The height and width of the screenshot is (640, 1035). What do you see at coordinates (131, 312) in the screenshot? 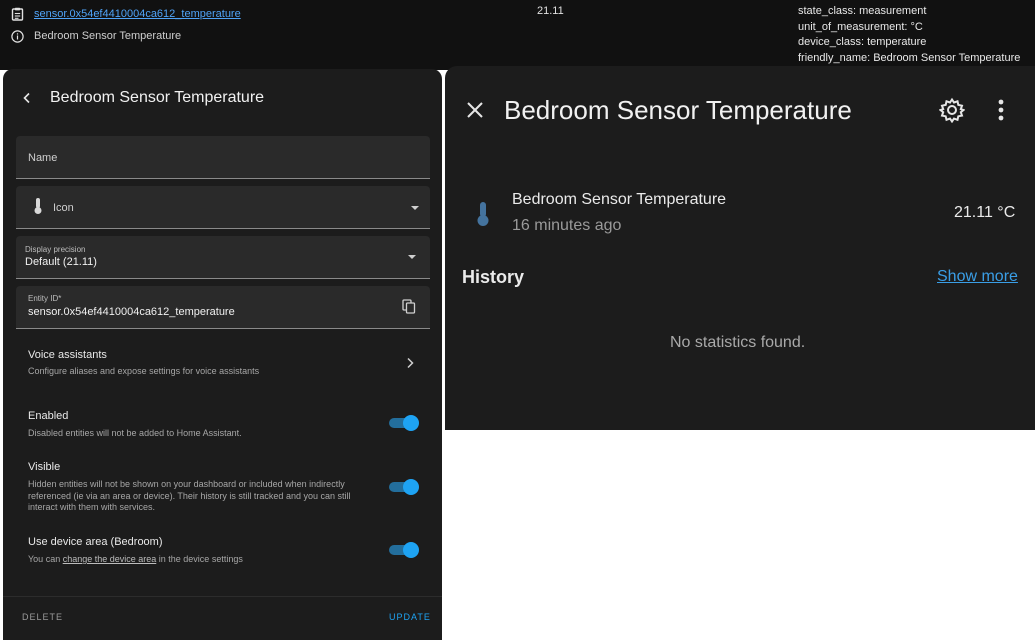
I see `entity-id-value: sensor.0x54ef4410004ca612_temperature` at bounding box center [131, 312].